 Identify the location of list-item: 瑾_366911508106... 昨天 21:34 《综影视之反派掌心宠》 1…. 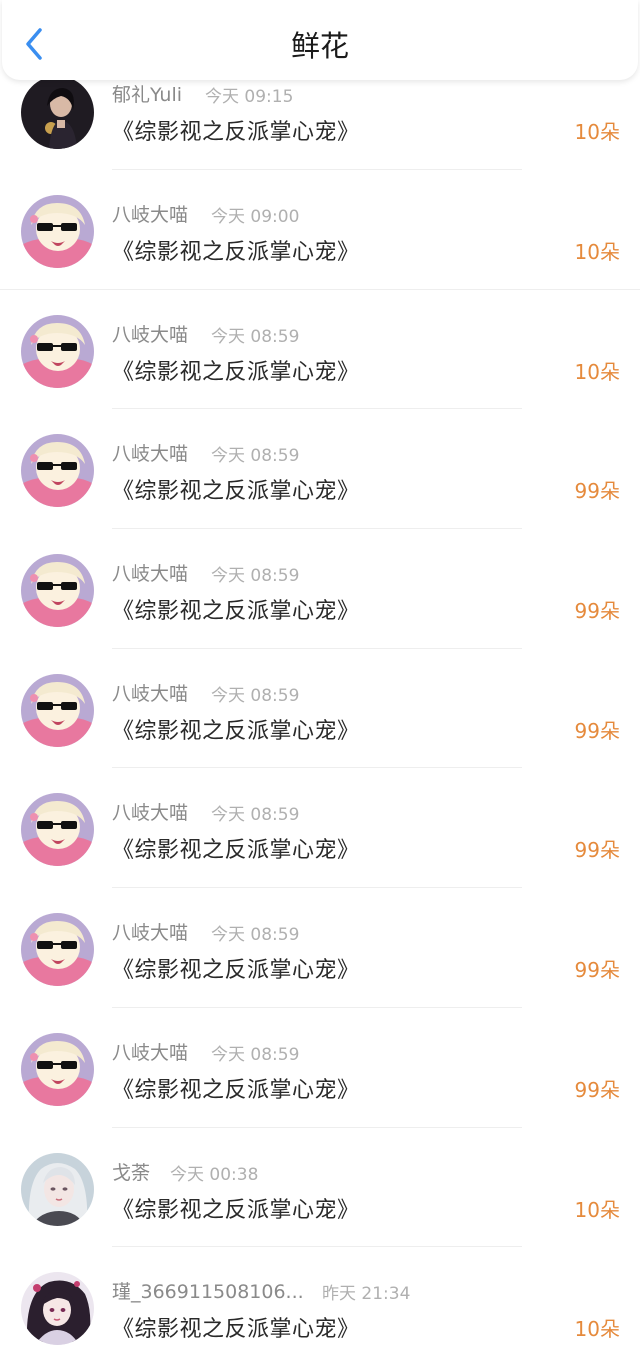
(320, 1299).